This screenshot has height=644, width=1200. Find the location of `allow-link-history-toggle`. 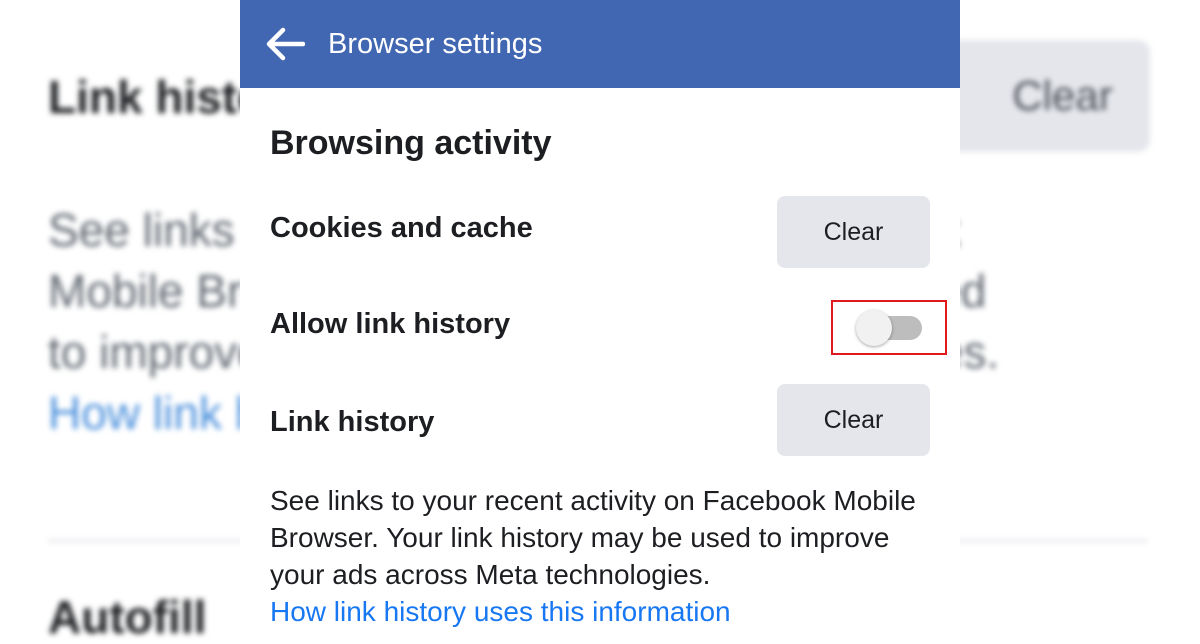

allow-link-history-toggle is located at coordinates (890, 328).